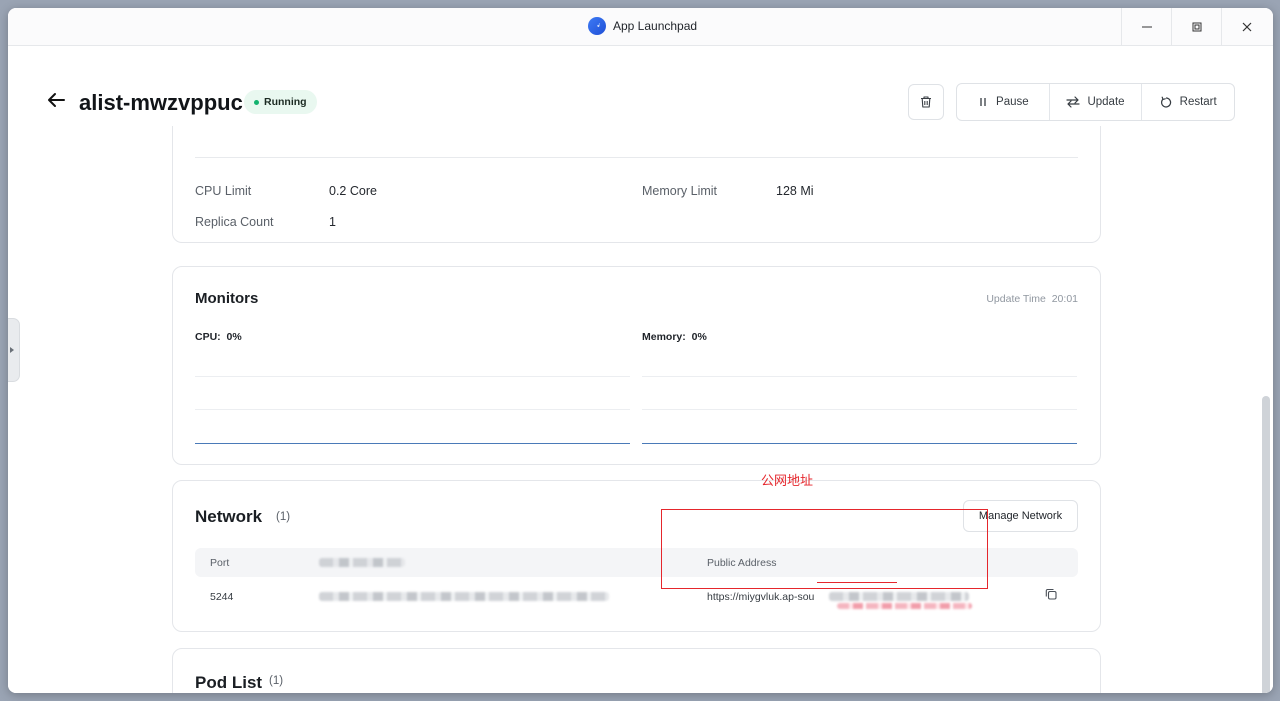 The image size is (1280, 701). I want to click on annotation-label: 公网地址, so click(787, 481).